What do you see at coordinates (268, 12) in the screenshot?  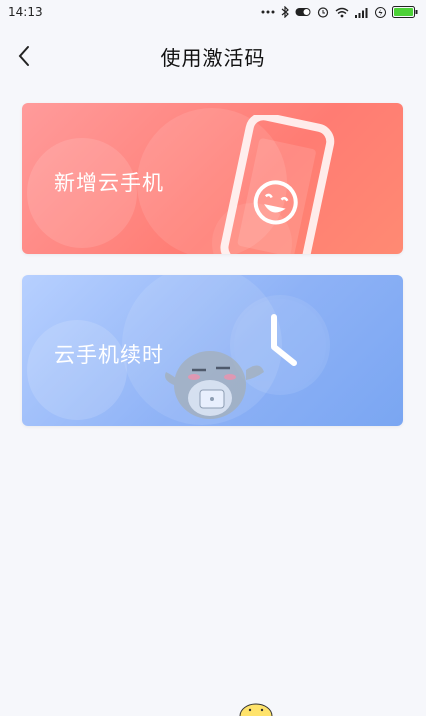 I see `more-dots-icon` at bounding box center [268, 12].